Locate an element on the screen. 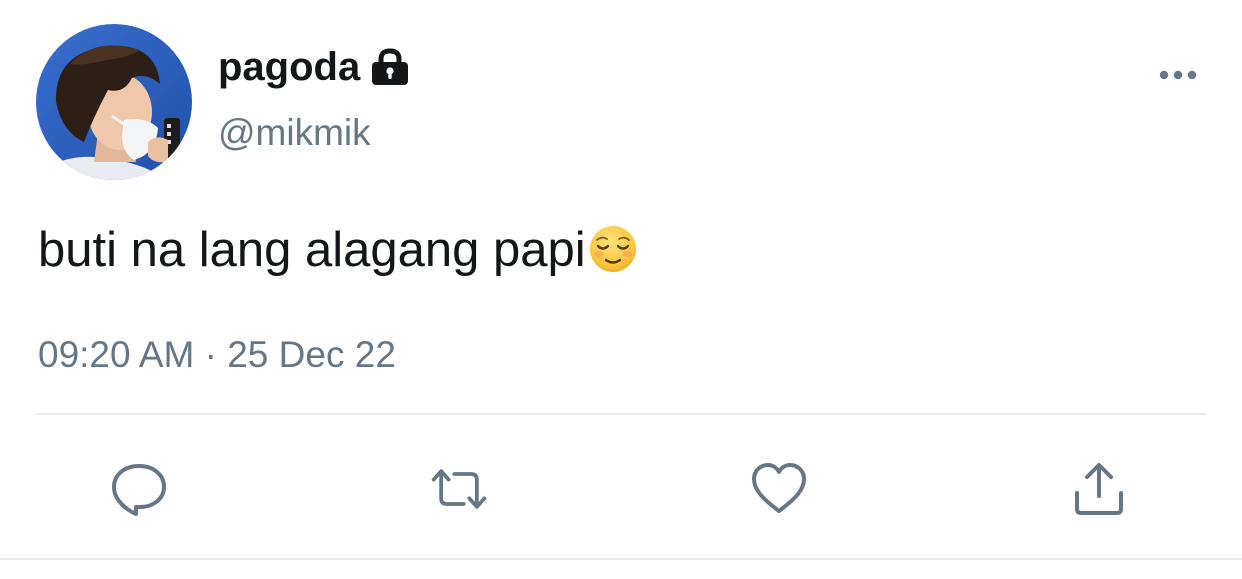  more-options-icon is located at coordinates (1178, 75).